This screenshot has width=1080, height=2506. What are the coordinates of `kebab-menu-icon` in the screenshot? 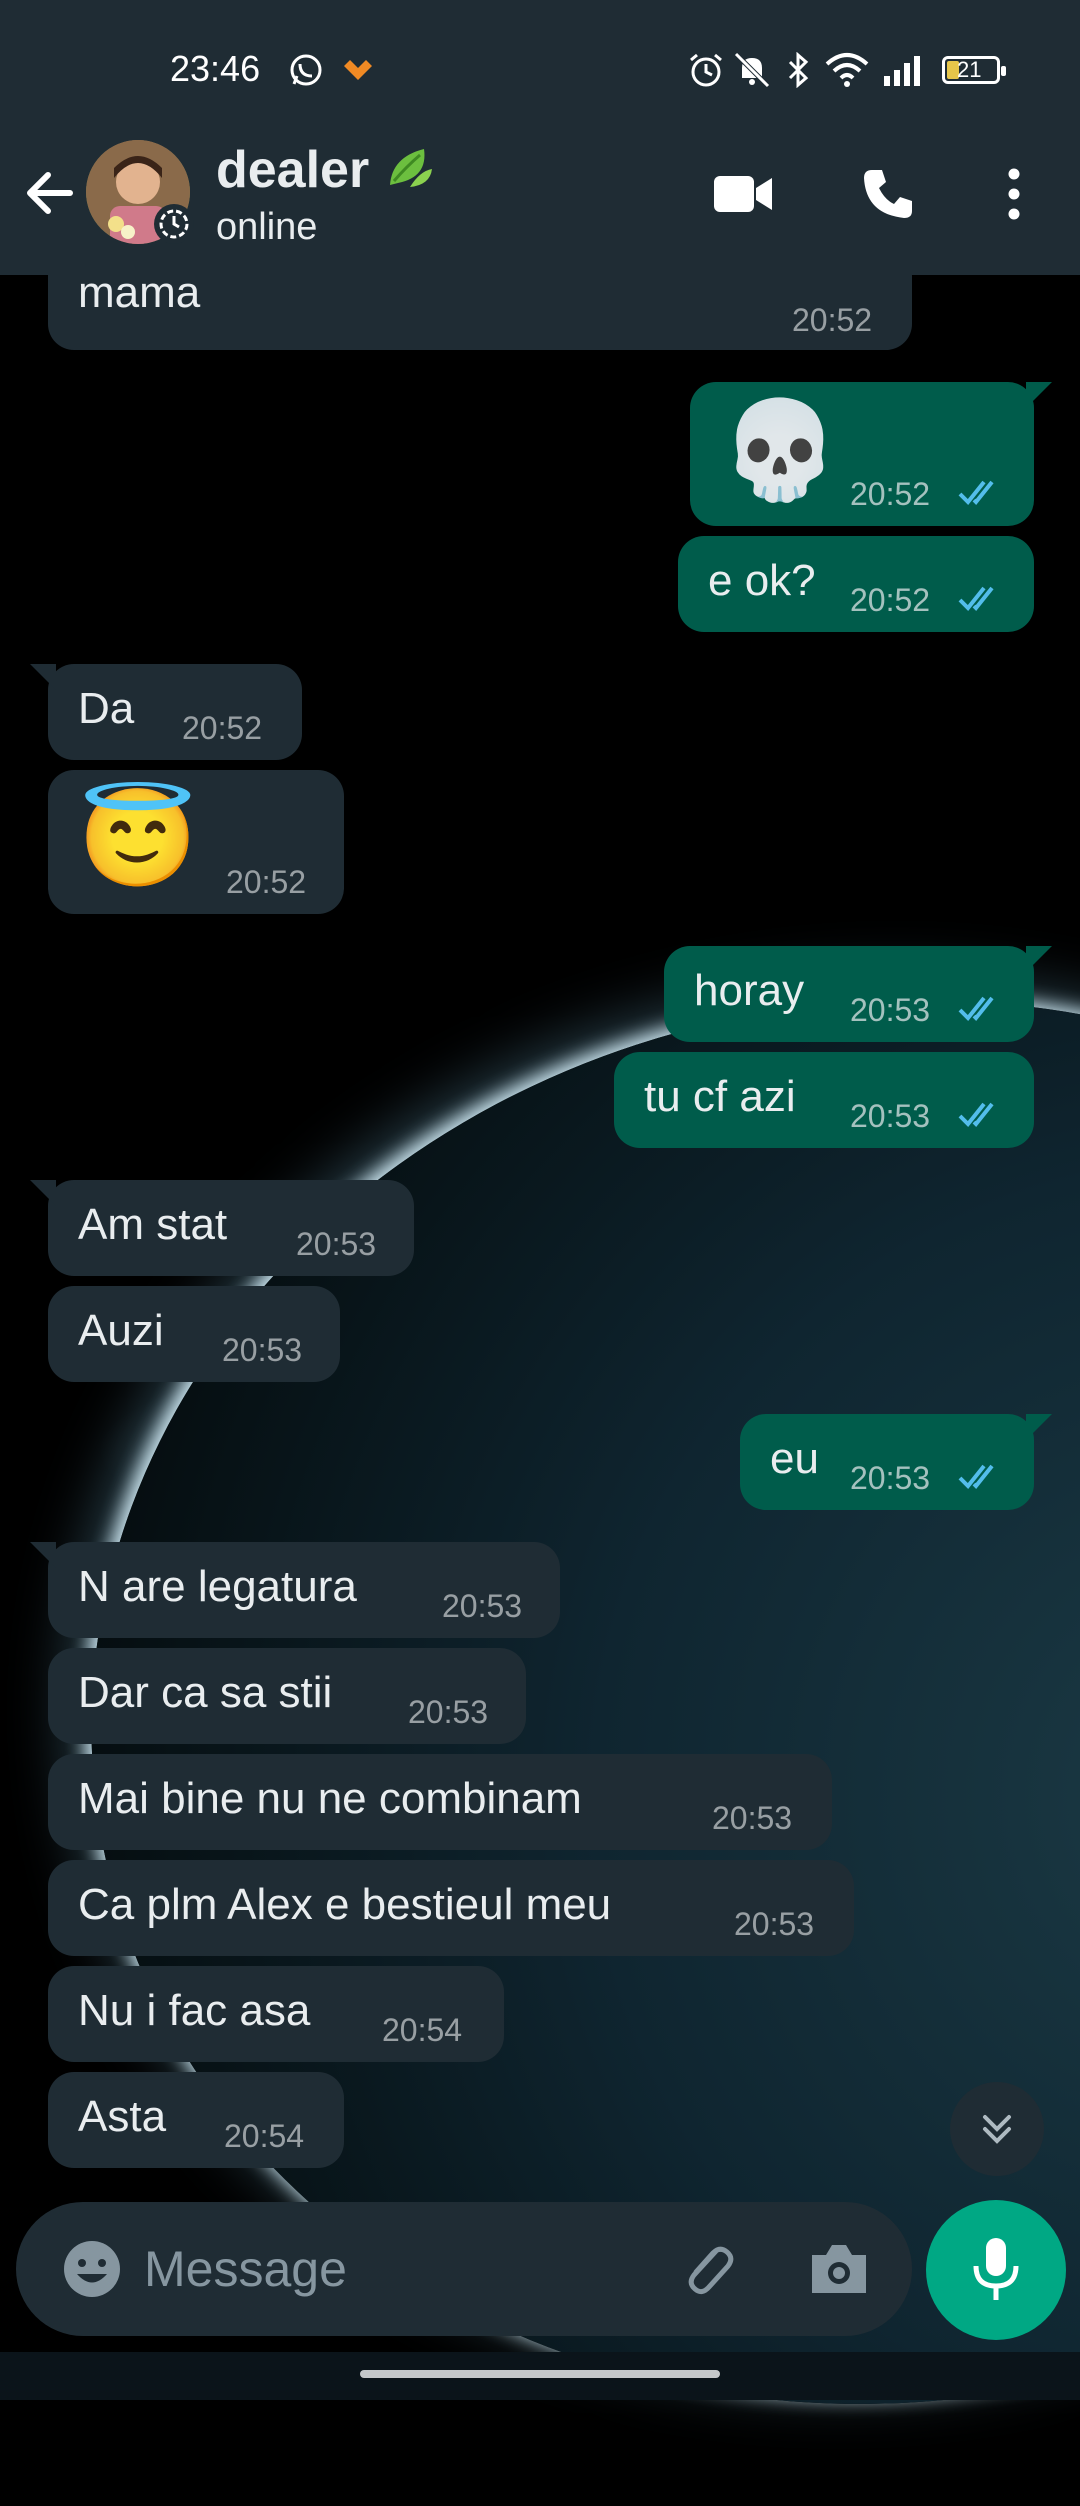 It's located at (1014, 194).